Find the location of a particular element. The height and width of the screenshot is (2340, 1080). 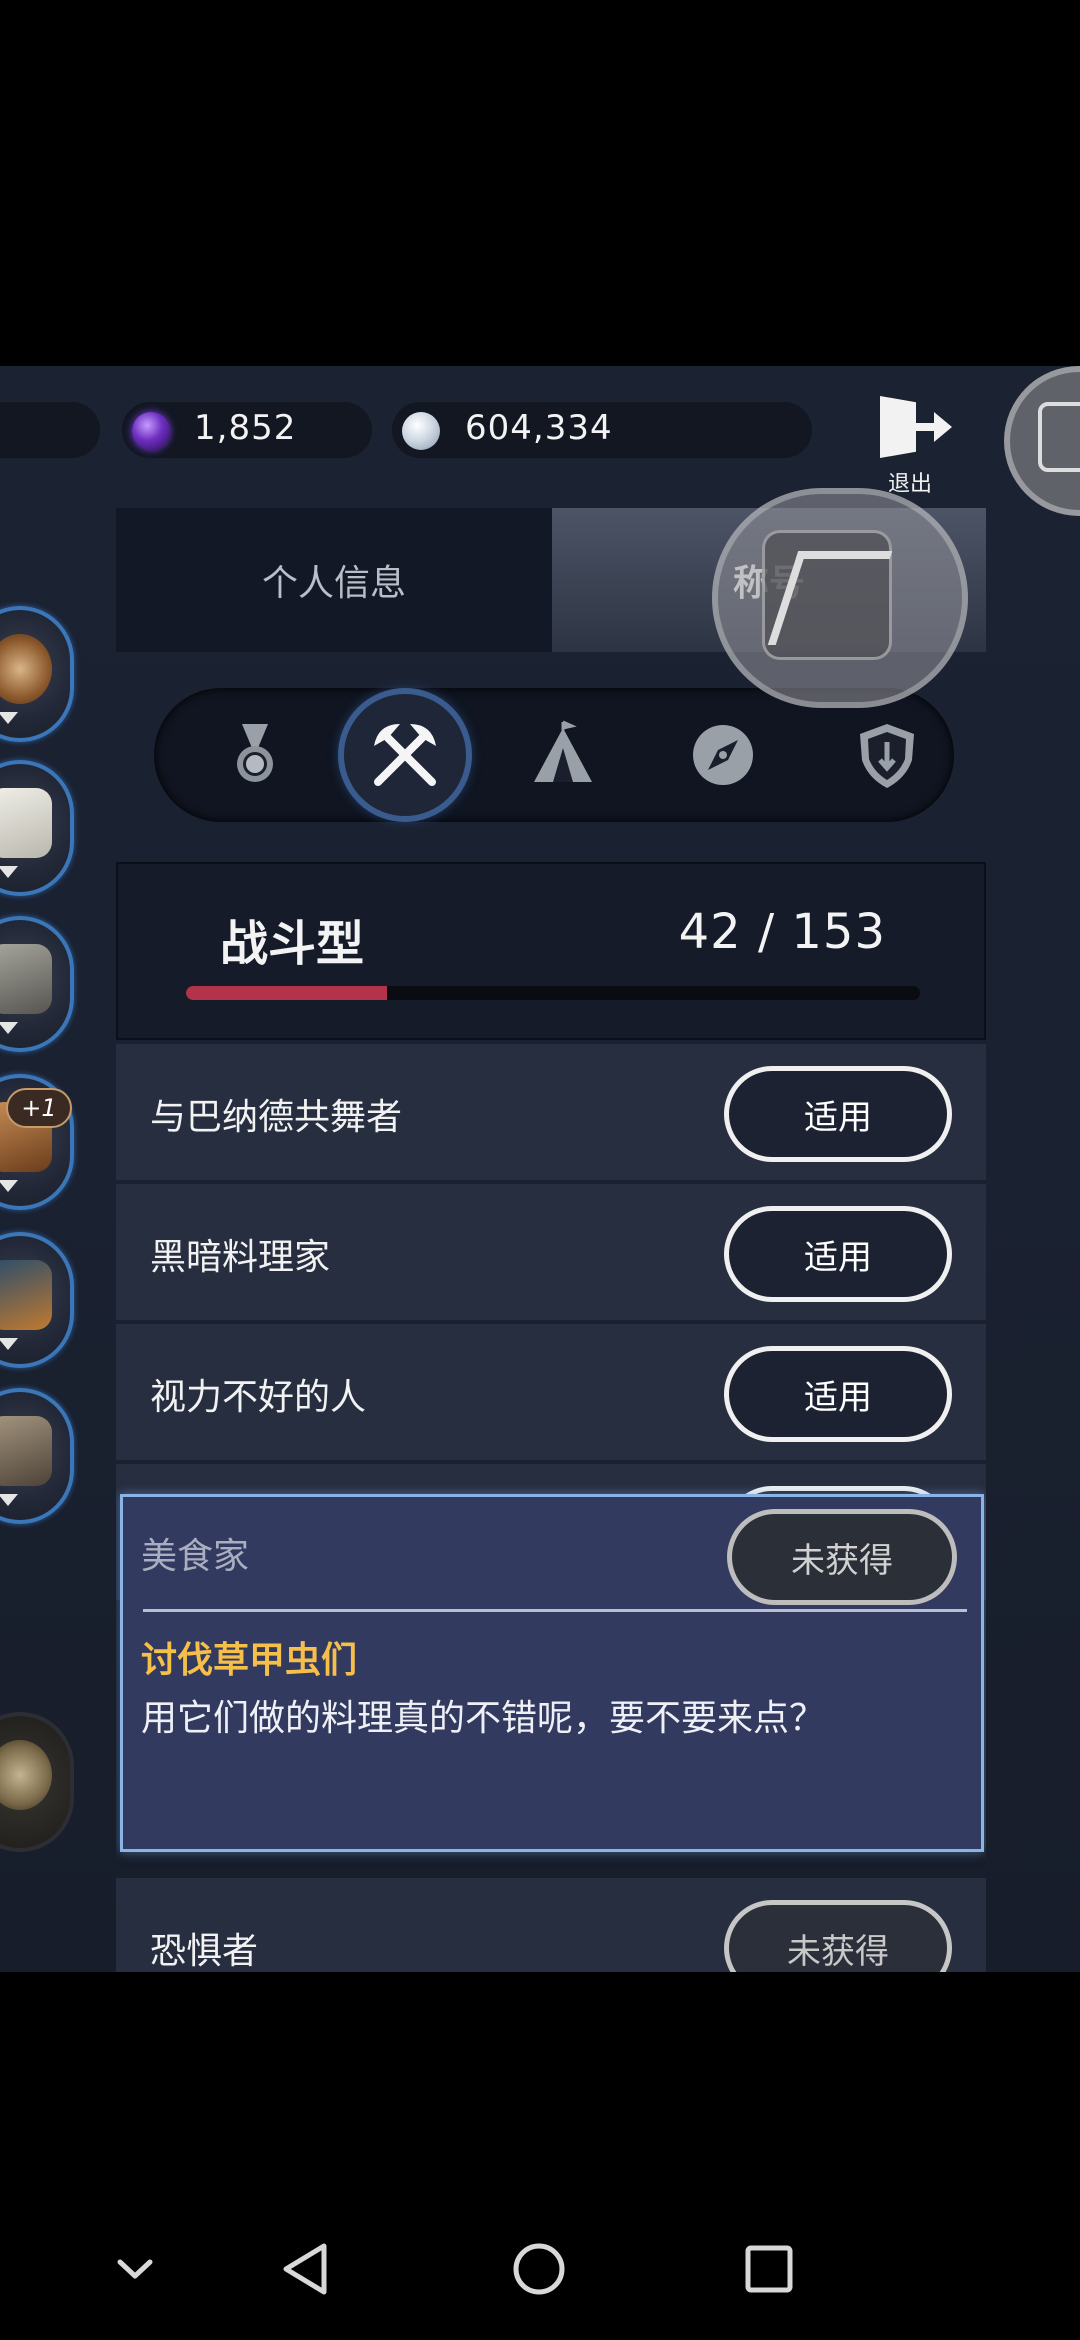

title-name: 视力不好的人 is located at coordinates (258, 1397).